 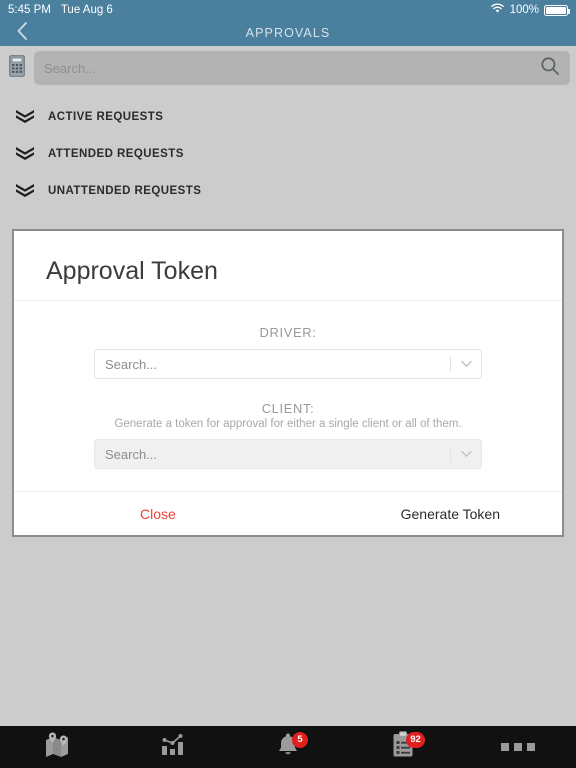 What do you see at coordinates (86, 10) in the screenshot?
I see `status-date: Tue Aug 6` at bounding box center [86, 10].